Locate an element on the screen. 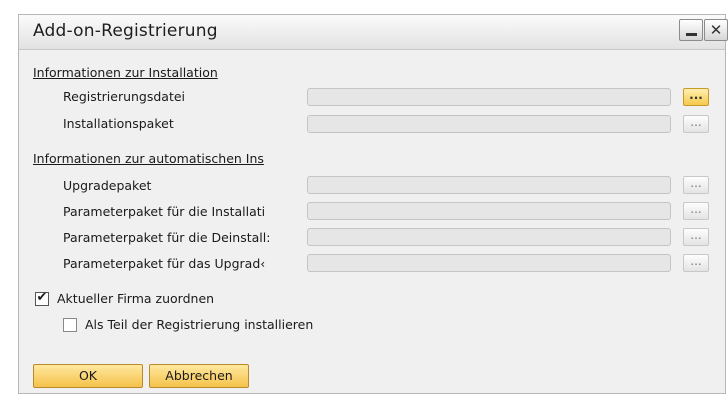  parameterpaket-installation-field is located at coordinates (489, 211).